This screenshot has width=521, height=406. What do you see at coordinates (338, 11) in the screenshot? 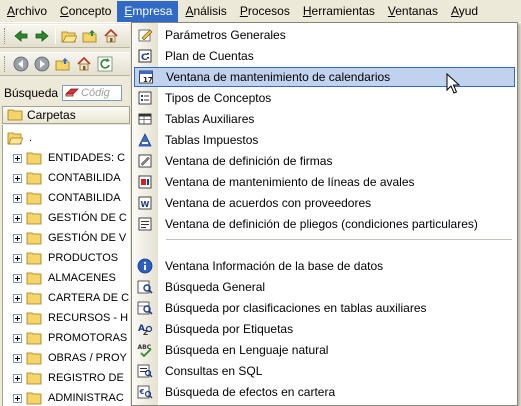
I see `menu-herramientas: Herramientas` at bounding box center [338, 11].